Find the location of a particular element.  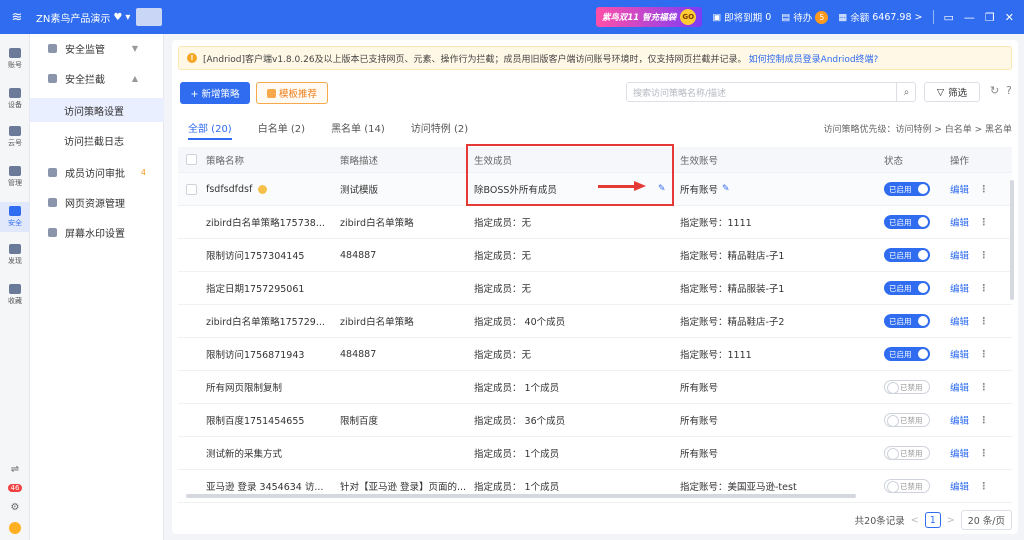

left-rail: 账号 设备 云号 管理 安全 发现 收藏 ⇌ 46 ⚙ is located at coordinates (15, 287).